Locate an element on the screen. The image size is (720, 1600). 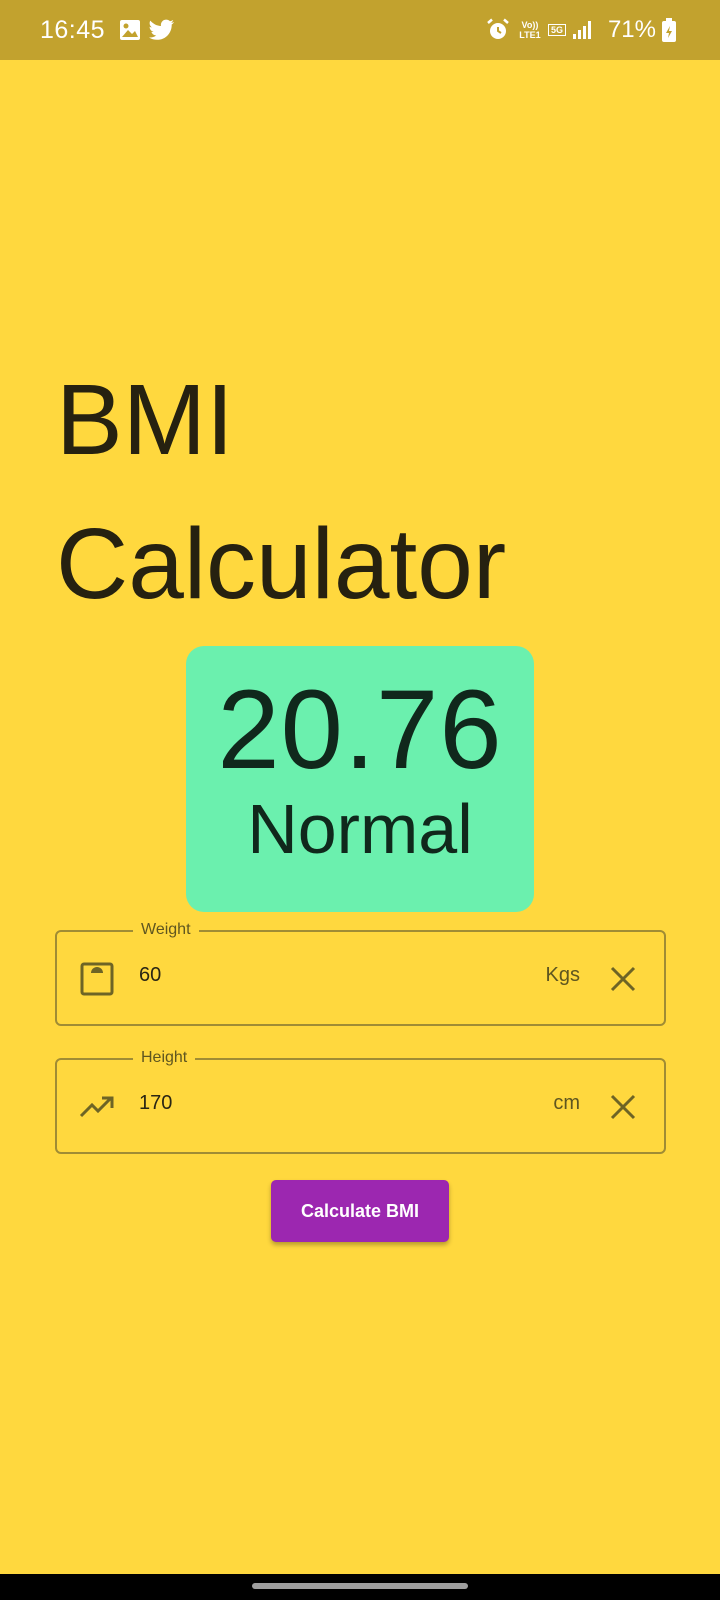
status-time: 16:45 is located at coordinates (73, 29).